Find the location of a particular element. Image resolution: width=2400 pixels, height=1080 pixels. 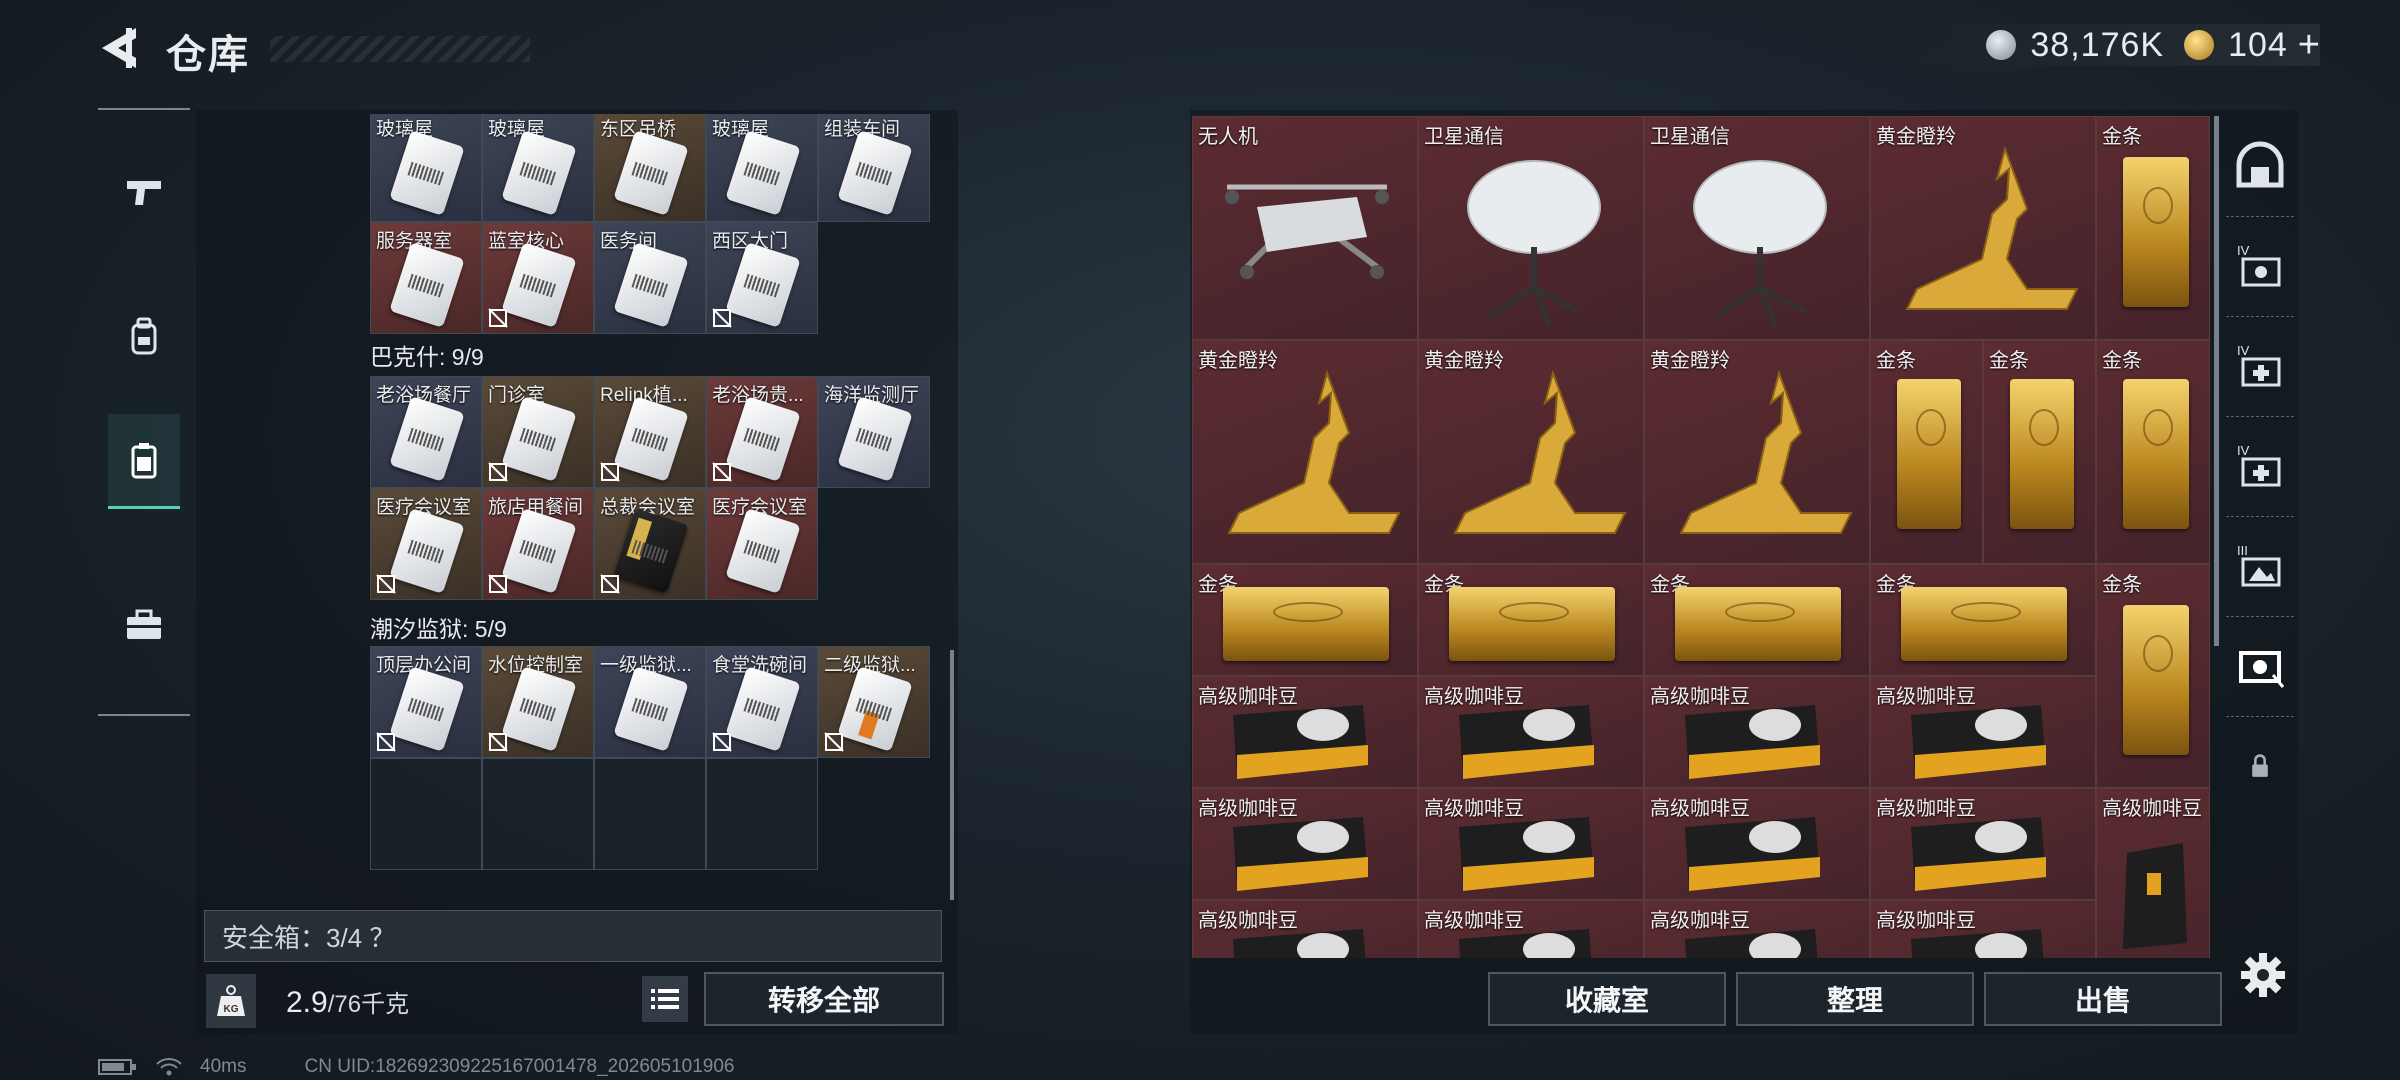

filter-level-4-b: IV is located at coordinates (2260, 366).